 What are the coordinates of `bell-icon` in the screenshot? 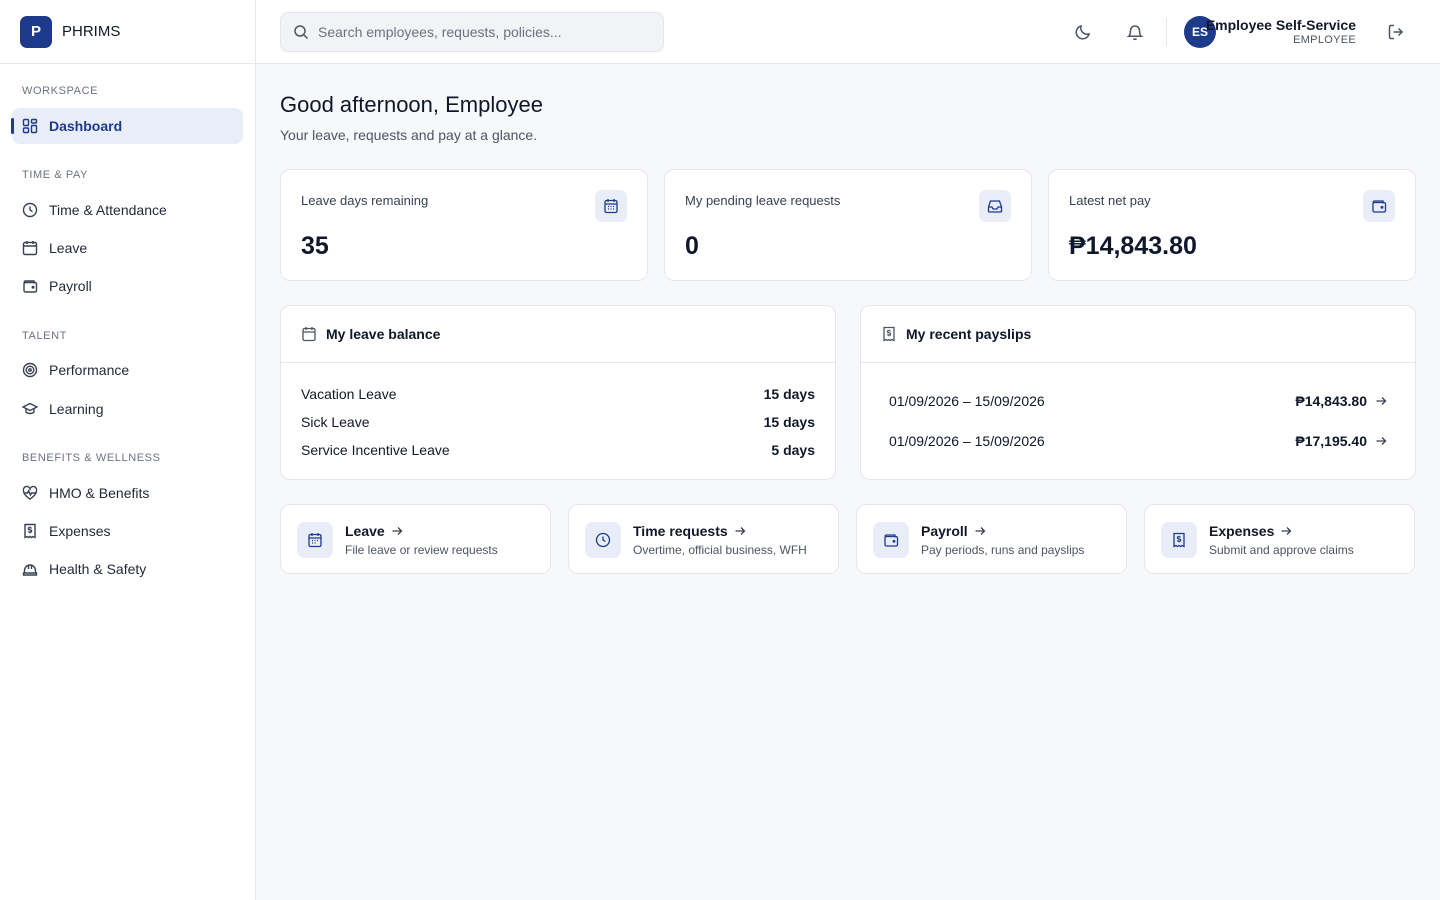 It's located at (1135, 33).